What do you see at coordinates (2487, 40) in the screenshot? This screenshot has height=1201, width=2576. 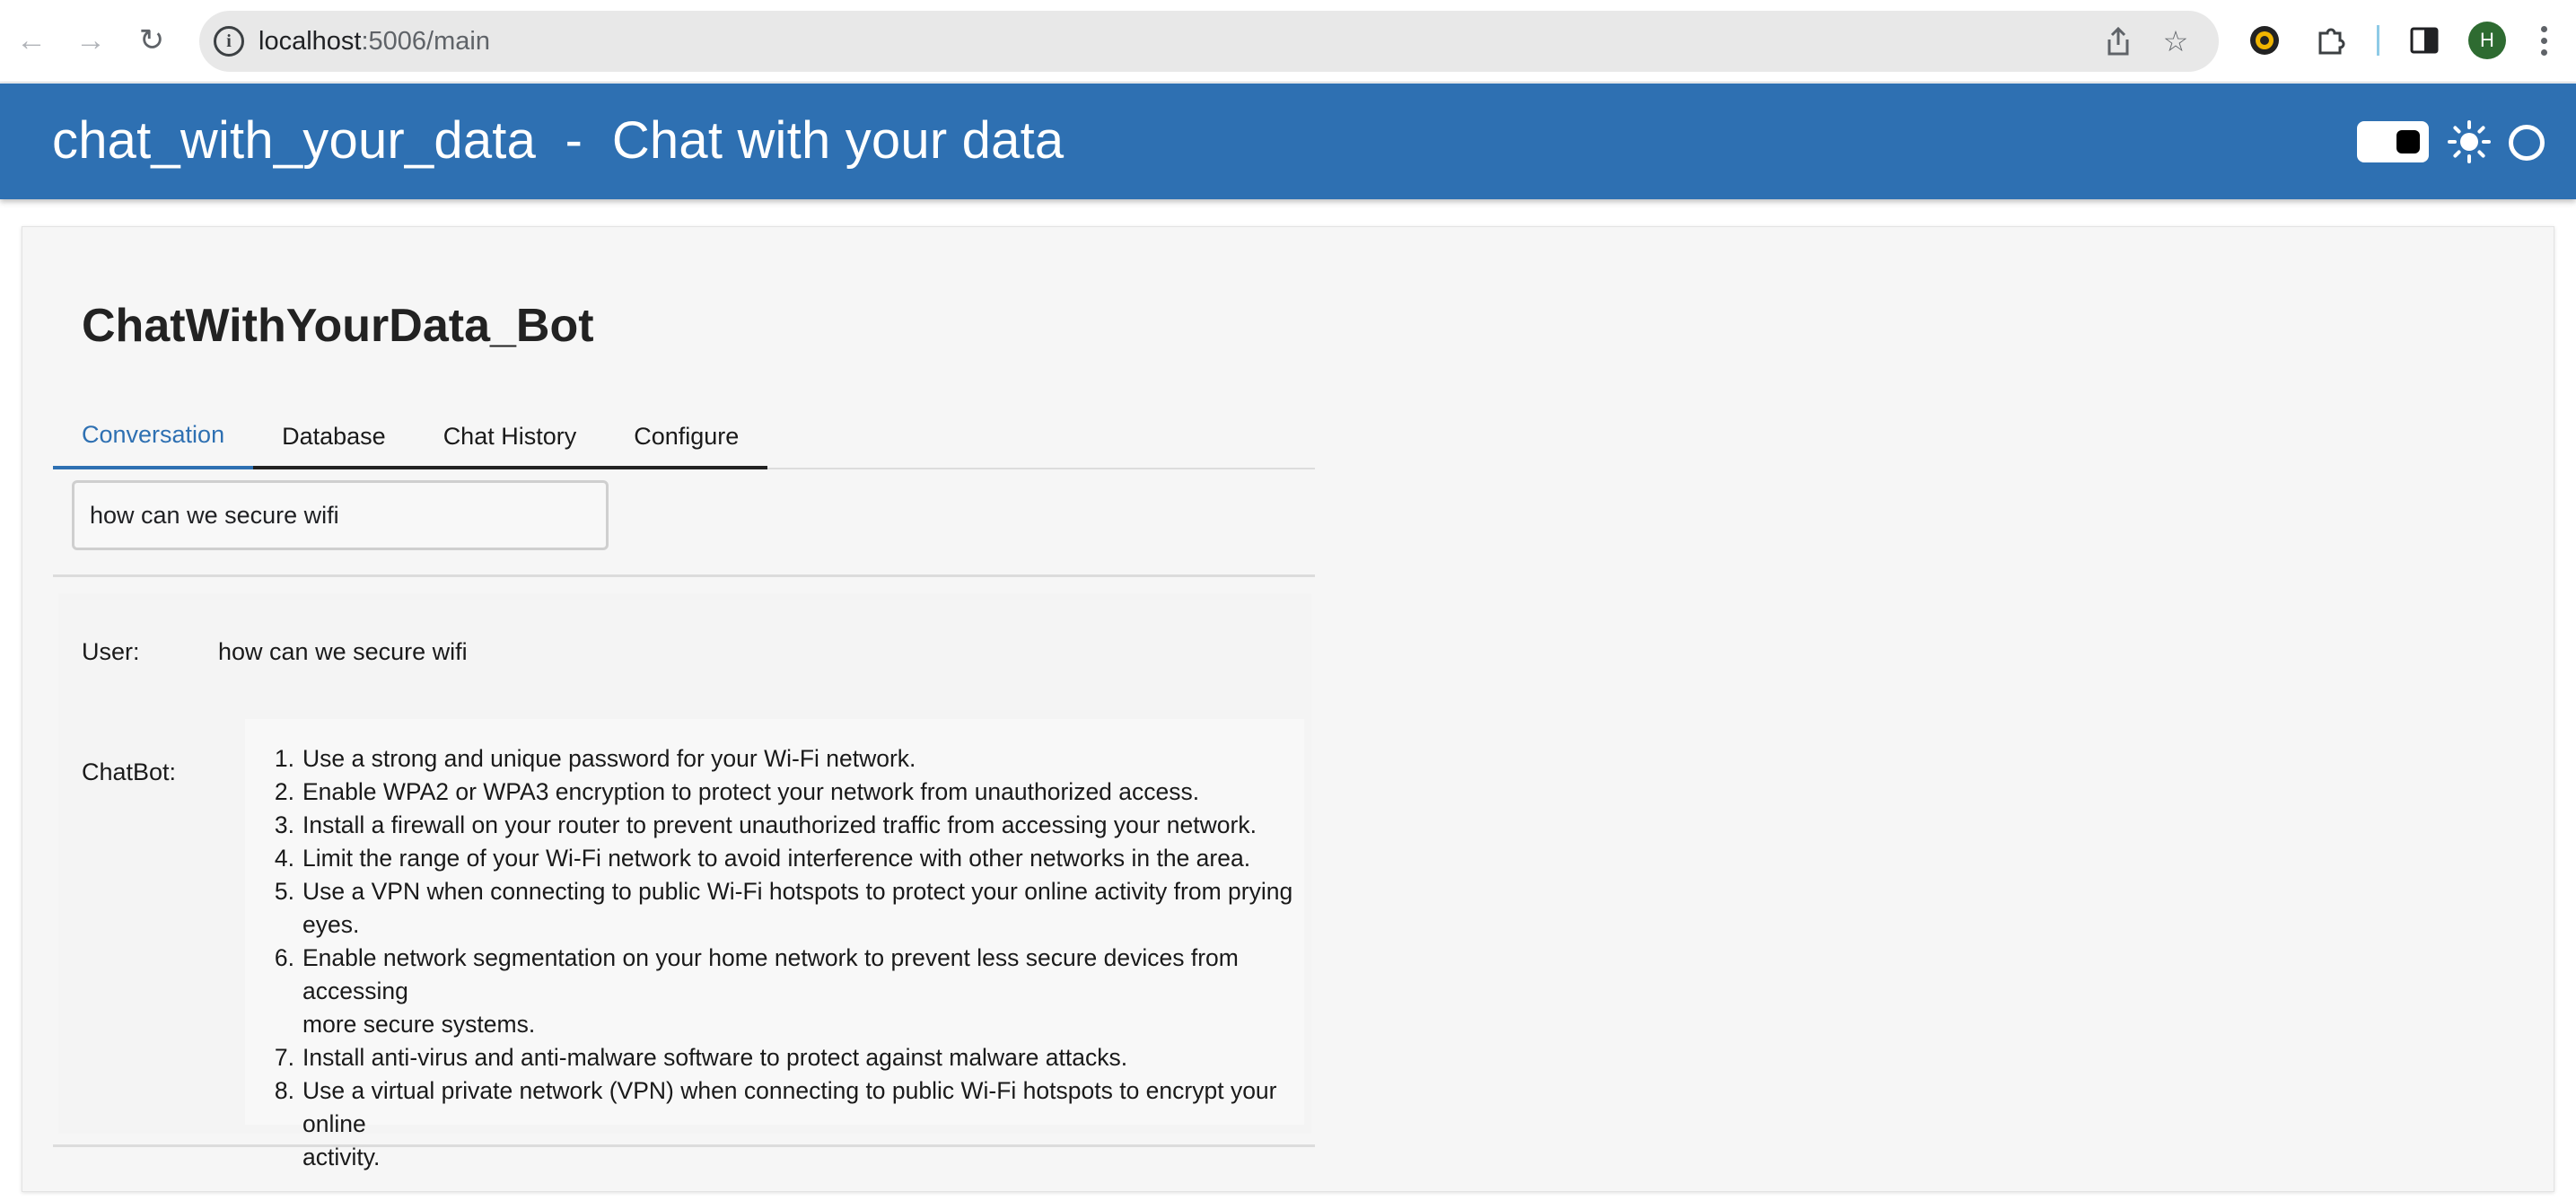 I see `profile-avatar: H` at bounding box center [2487, 40].